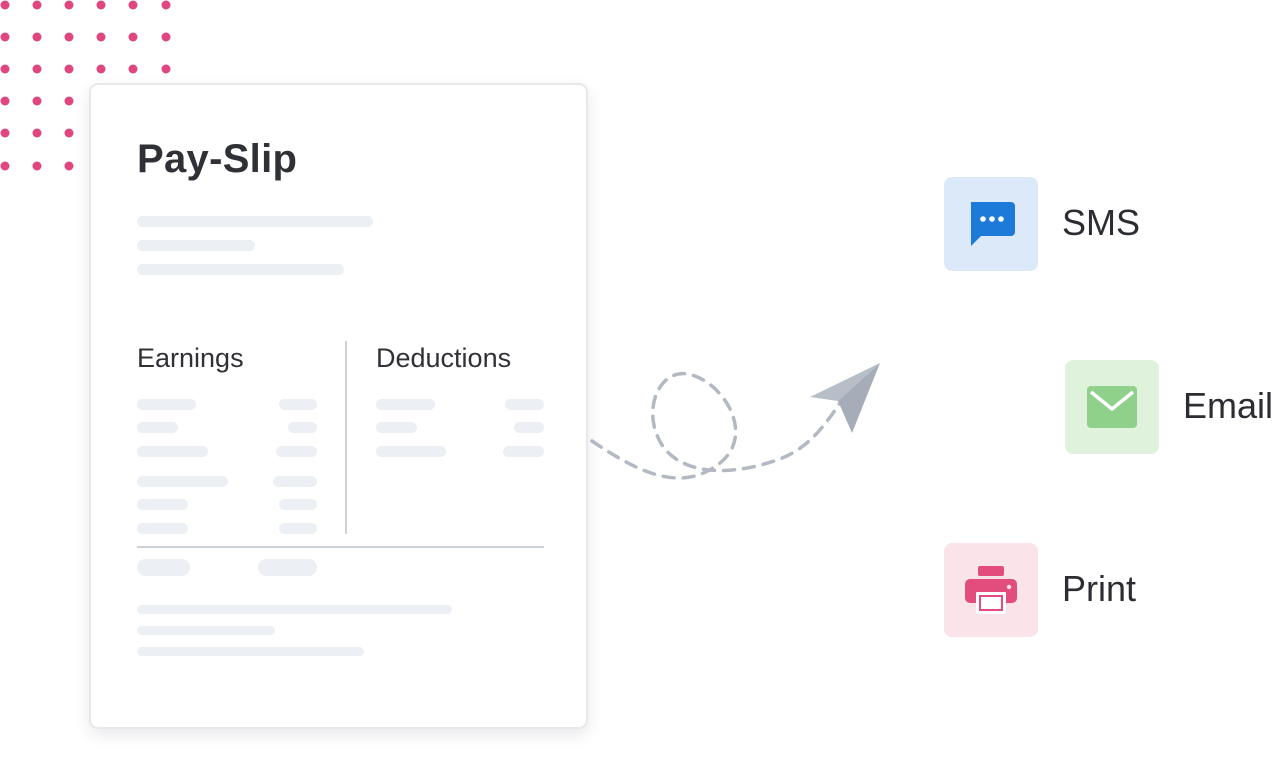  I want to click on sms-chat-icon, so click(993, 224).